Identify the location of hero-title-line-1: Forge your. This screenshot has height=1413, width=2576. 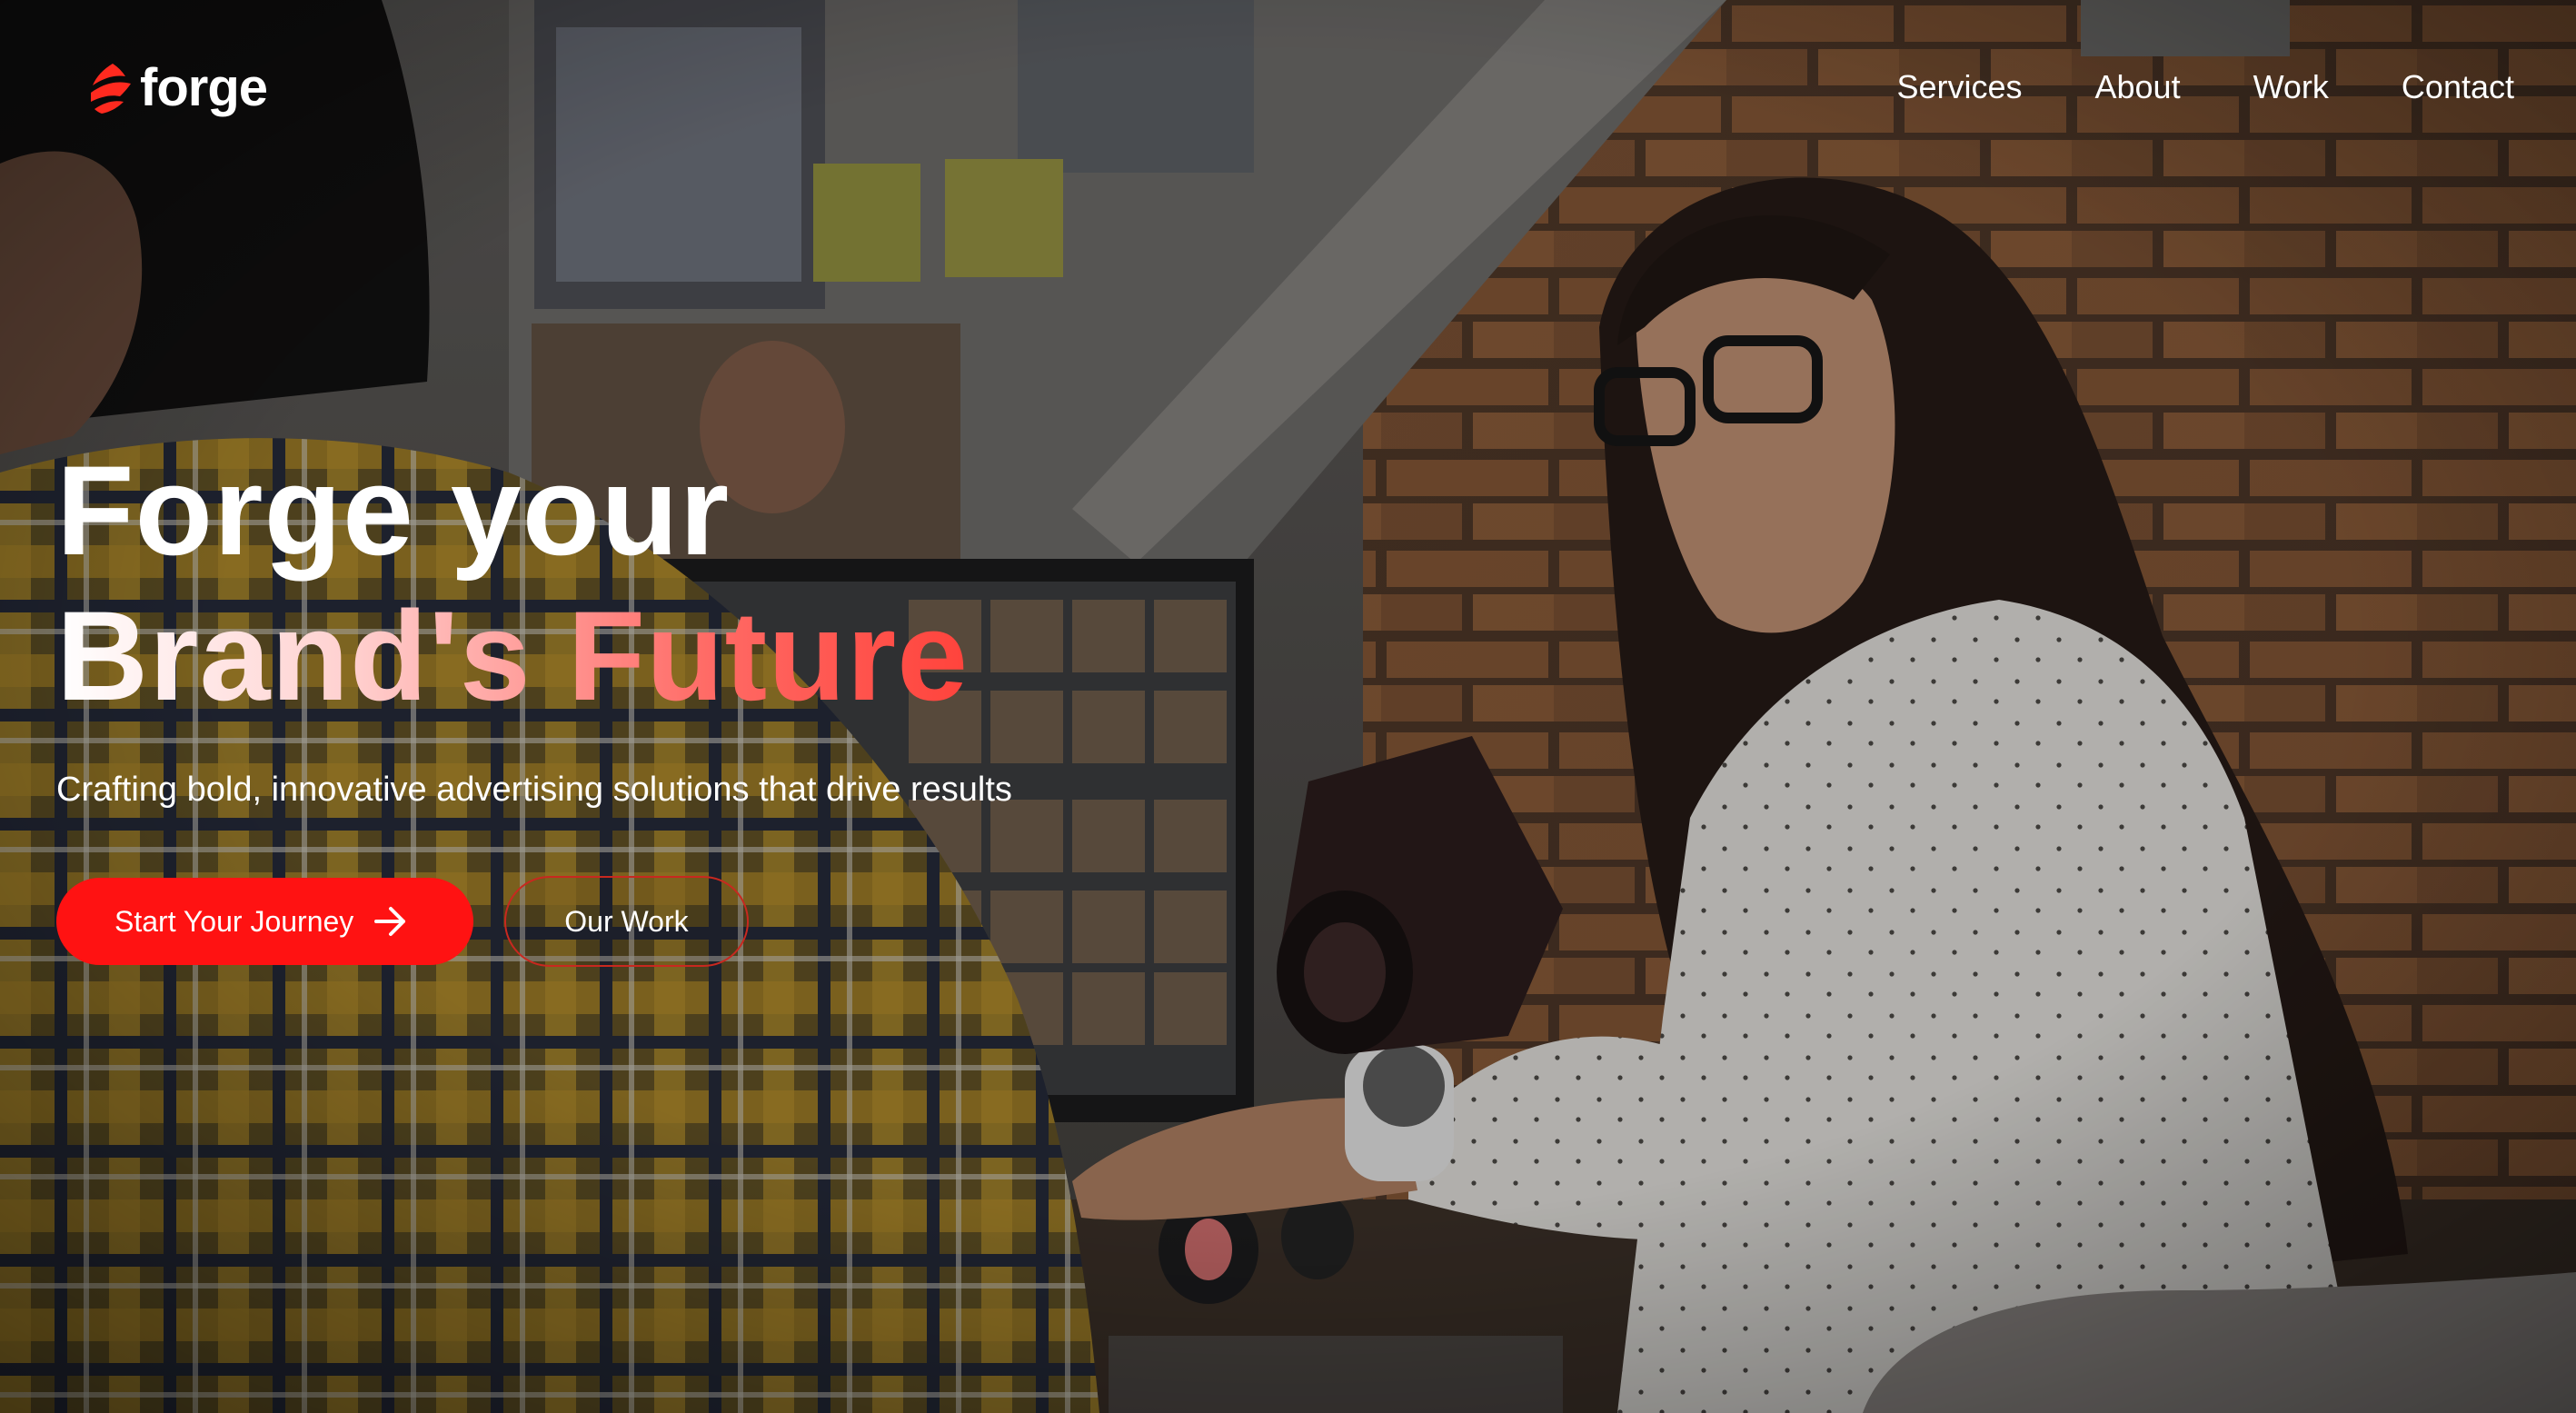
(393, 511).